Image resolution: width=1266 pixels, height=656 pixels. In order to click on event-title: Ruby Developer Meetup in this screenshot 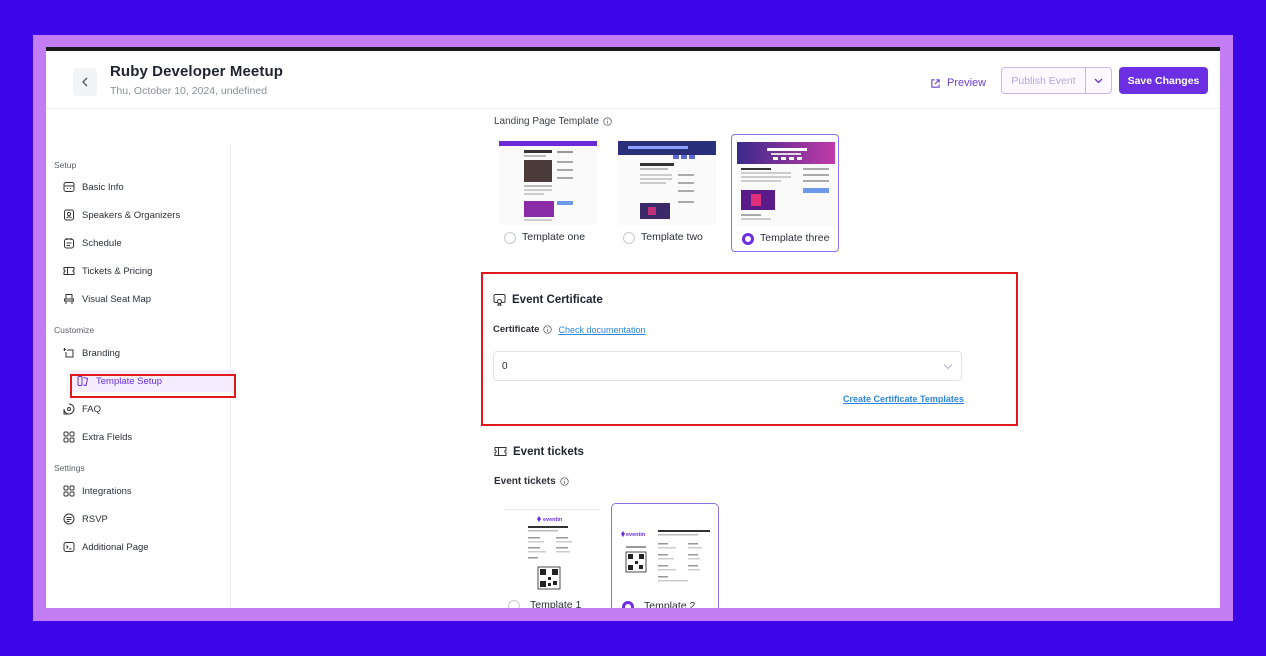, I will do `click(196, 71)`.